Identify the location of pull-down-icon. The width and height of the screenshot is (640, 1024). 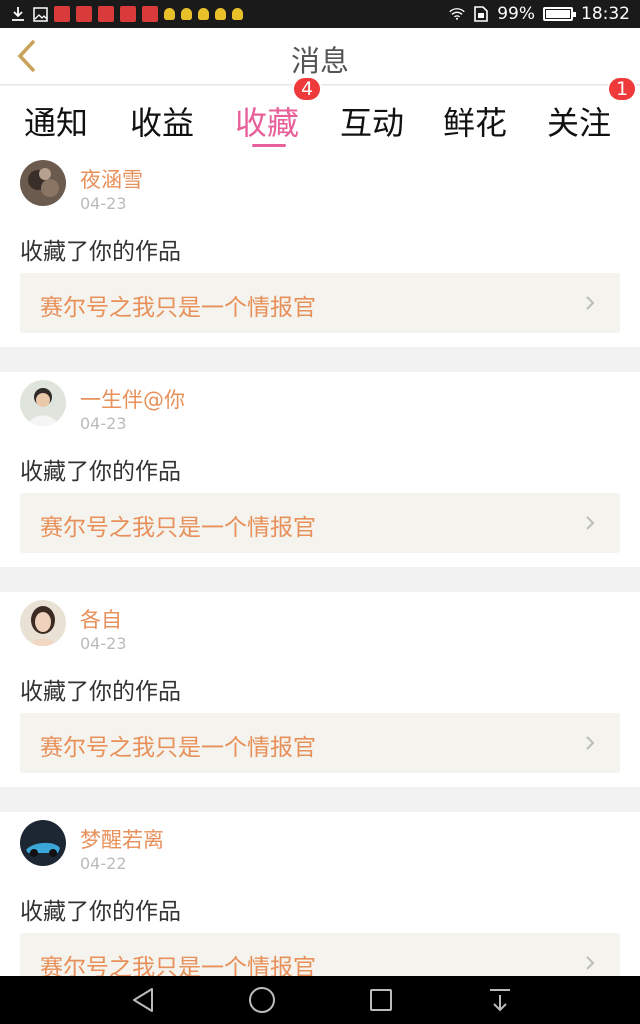
(500, 1000).